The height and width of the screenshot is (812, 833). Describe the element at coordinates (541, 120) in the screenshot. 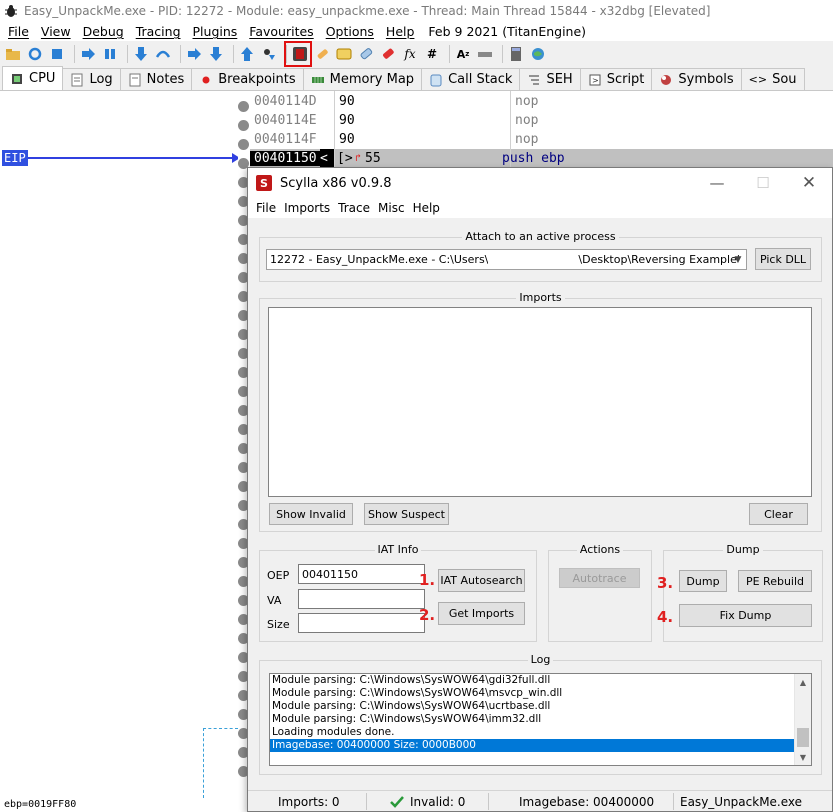

I see `disasm-row: 0040114E 90 nop` at that location.